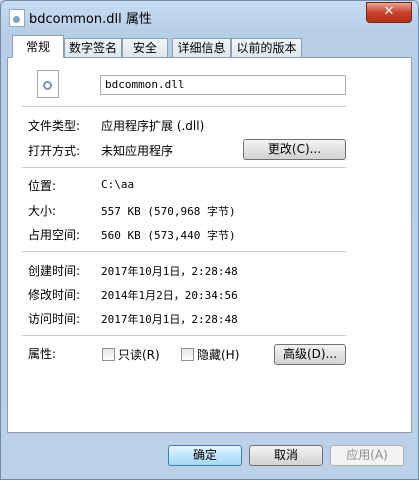 The image size is (419, 480). What do you see at coordinates (169, 271) in the screenshot?
I see `created-value: 2017年10月1日，2:28:48` at bounding box center [169, 271].